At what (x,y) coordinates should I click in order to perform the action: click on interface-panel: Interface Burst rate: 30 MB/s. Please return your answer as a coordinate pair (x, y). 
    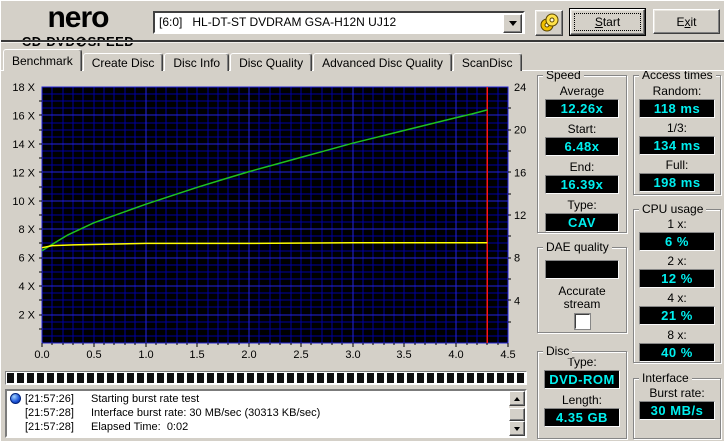
    Looking at the image, I should click on (677, 405).